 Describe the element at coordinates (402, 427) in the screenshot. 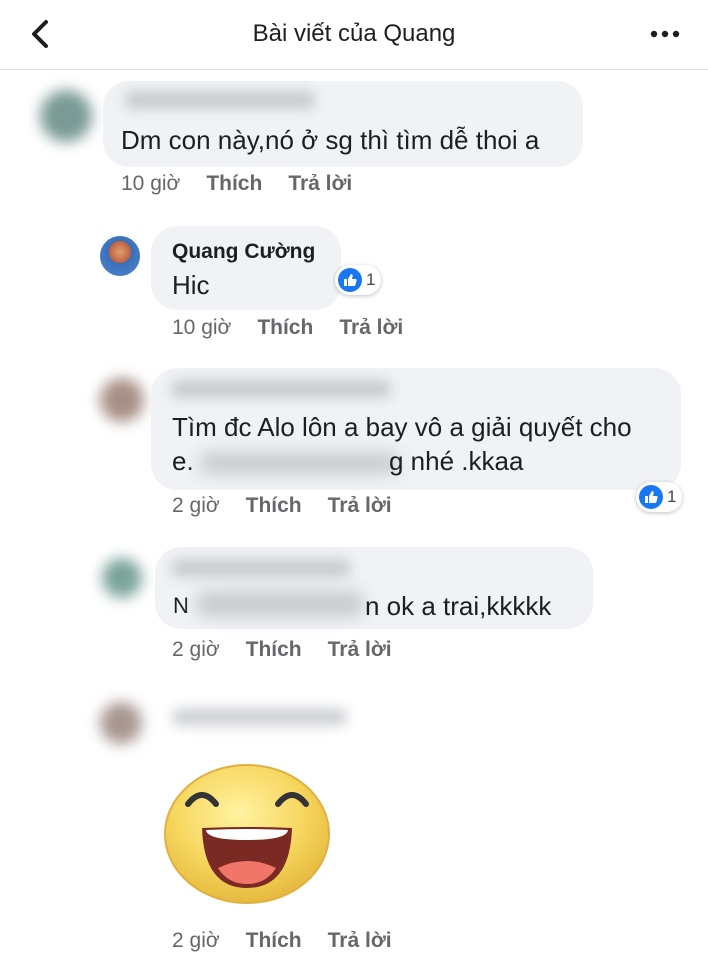

I see `comment-text: Tìm đc Alo lôn a bay vô a giải quyết cho` at that location.